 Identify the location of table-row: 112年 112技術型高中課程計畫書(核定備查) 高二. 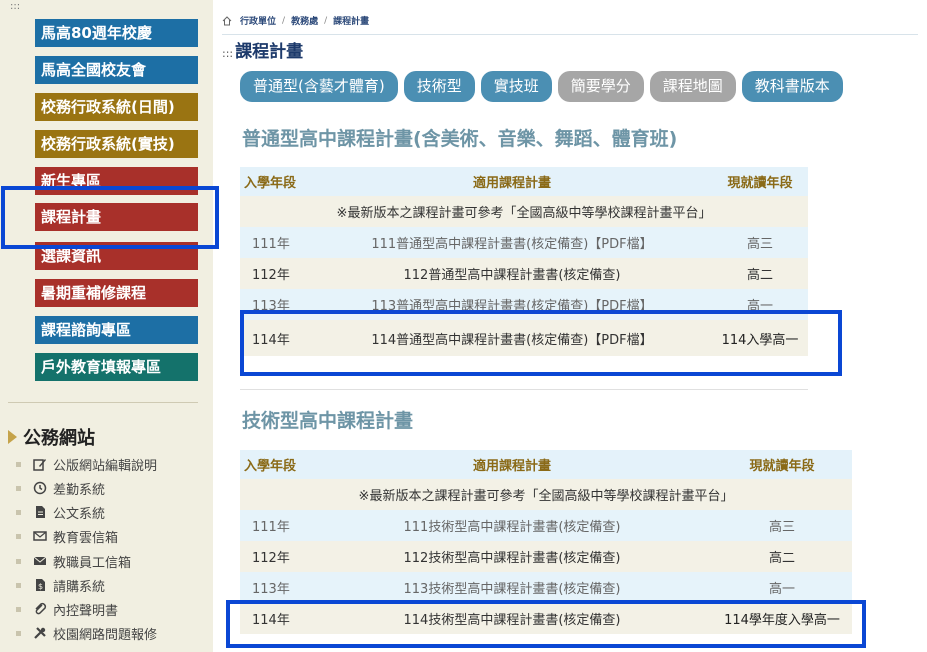
(546, 556).